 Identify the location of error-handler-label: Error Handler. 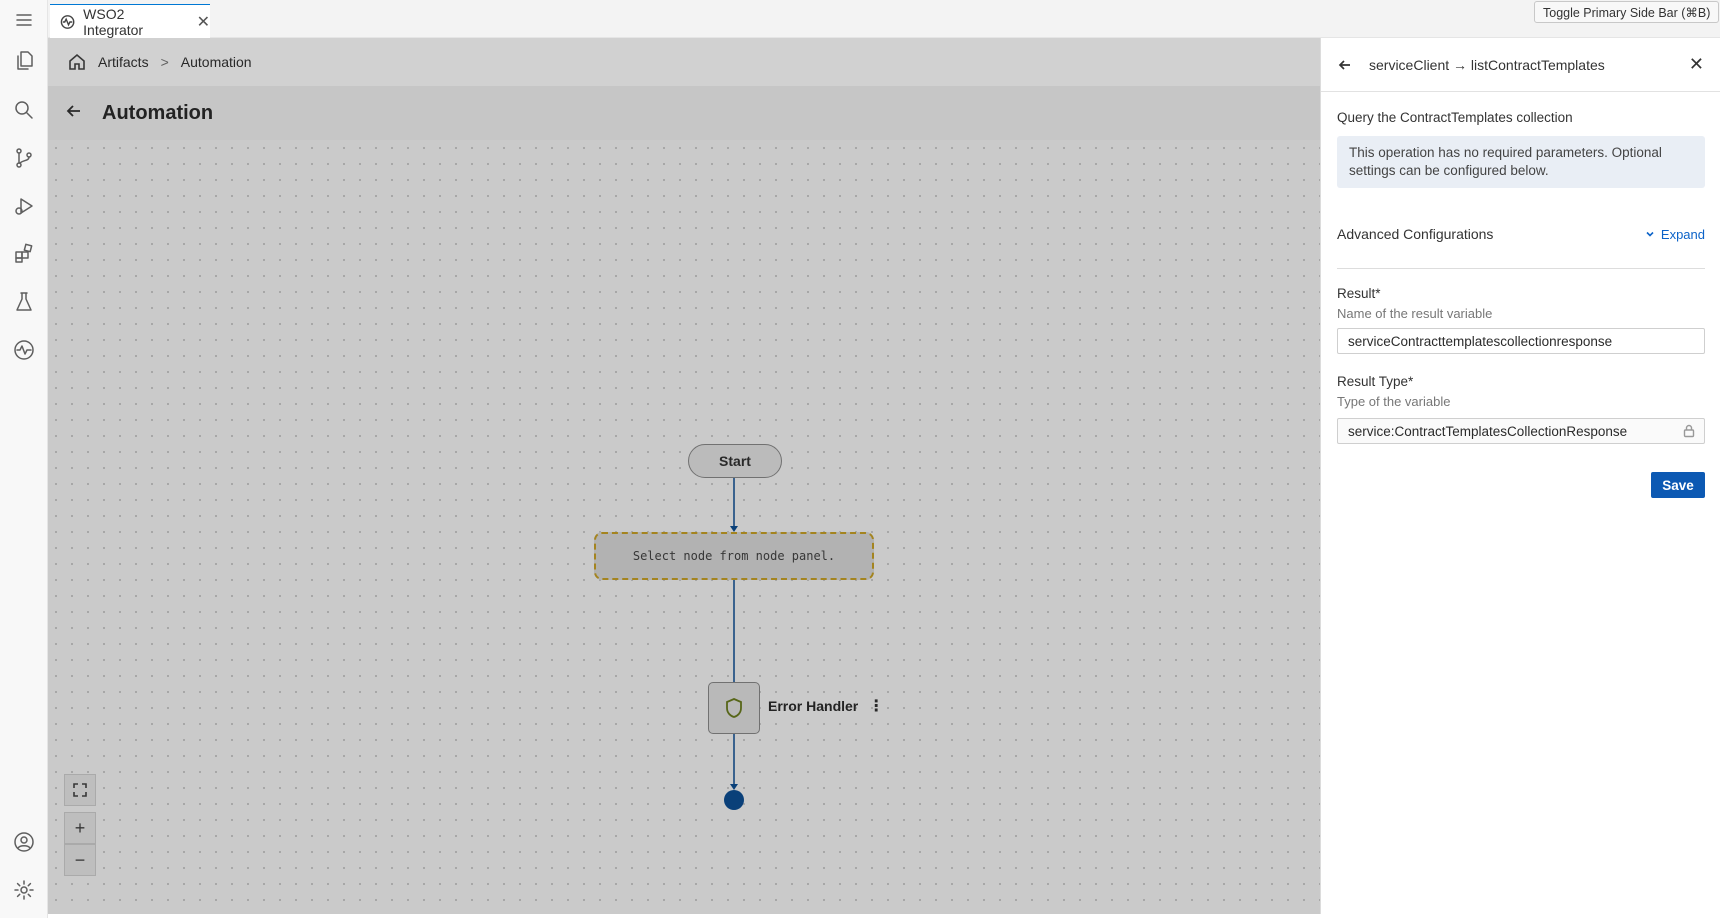
(813, 706).